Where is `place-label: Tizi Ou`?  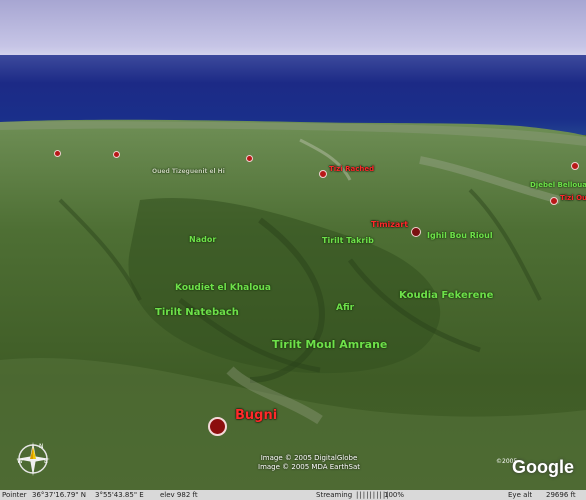 place-label: Tizi Ou is located at coordinates (573, 198).